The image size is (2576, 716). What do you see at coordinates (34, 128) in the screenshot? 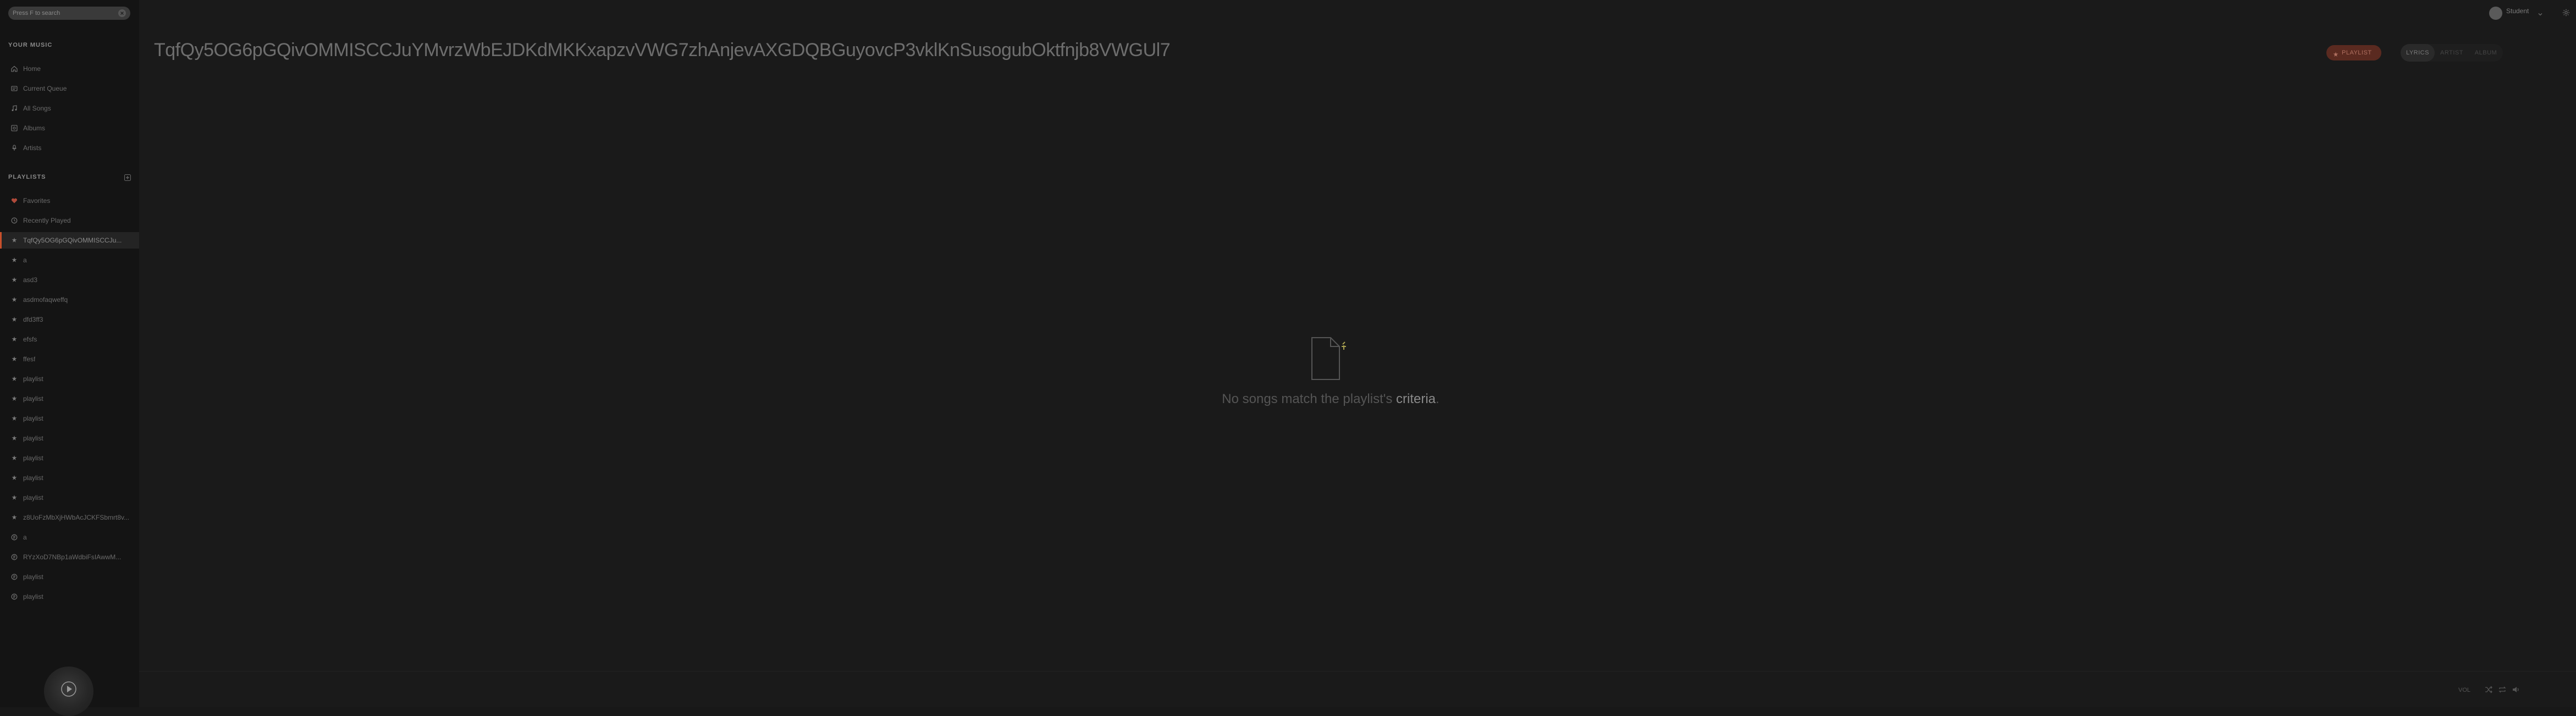
I see `sidebar-item-label: Albums` at bounding box center [34, 128].